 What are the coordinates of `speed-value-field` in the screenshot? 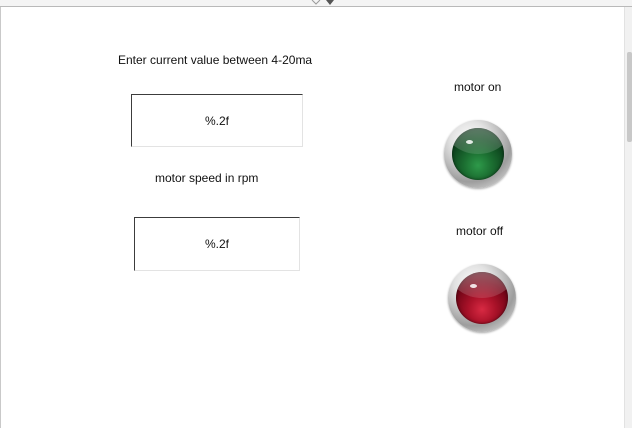 It's located at (217, 244).